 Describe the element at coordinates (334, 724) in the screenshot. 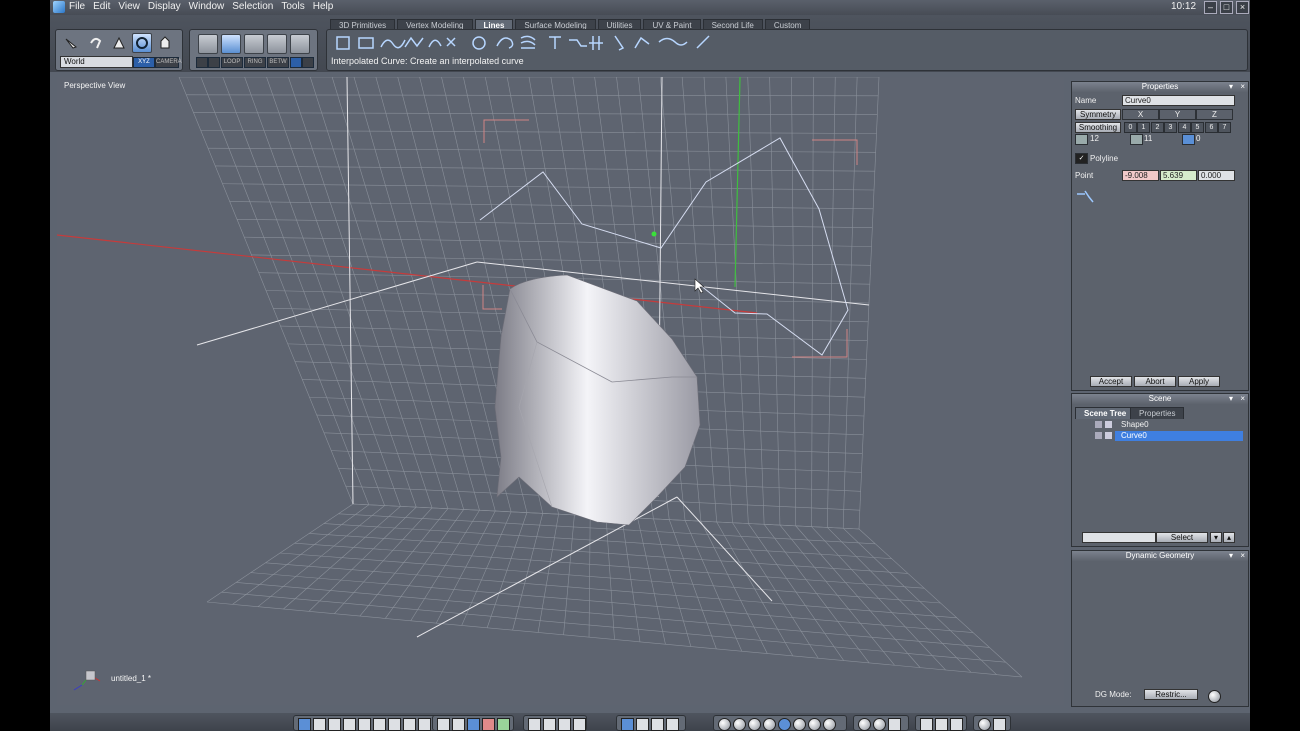

I see `layout-two-h-icon` at that location.